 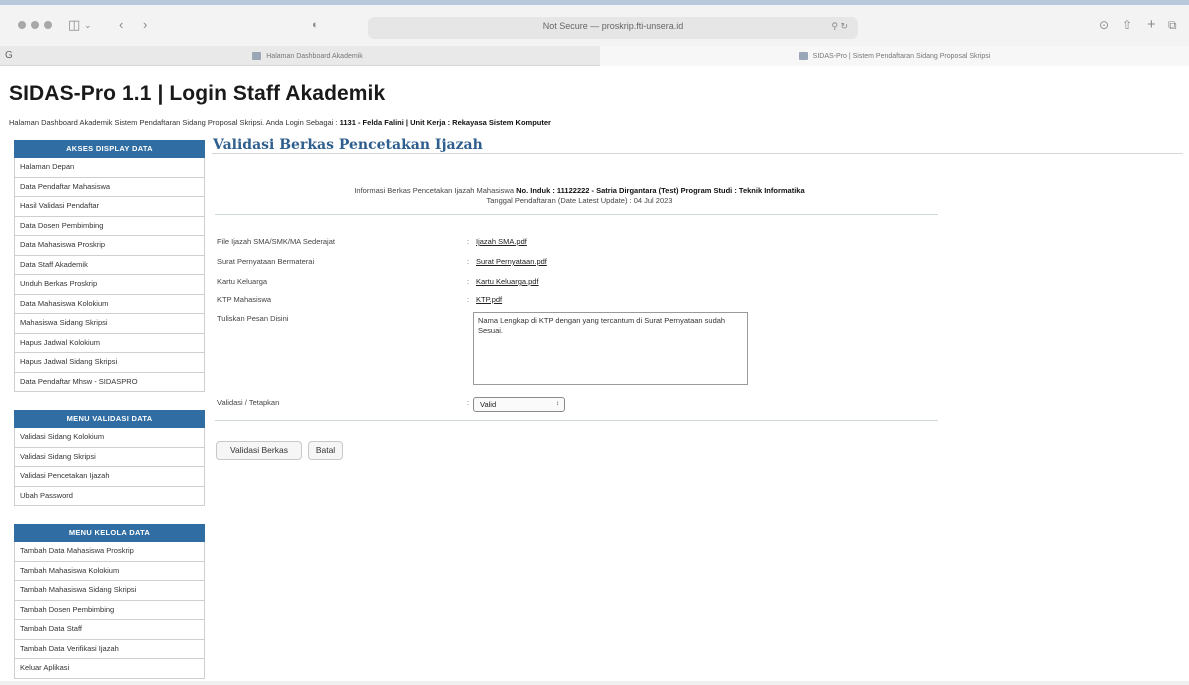 I want to click on address-bar: Not Secure — proskrip.fti-unsera.id ⚲ ↻, so click(x=613, y=28).